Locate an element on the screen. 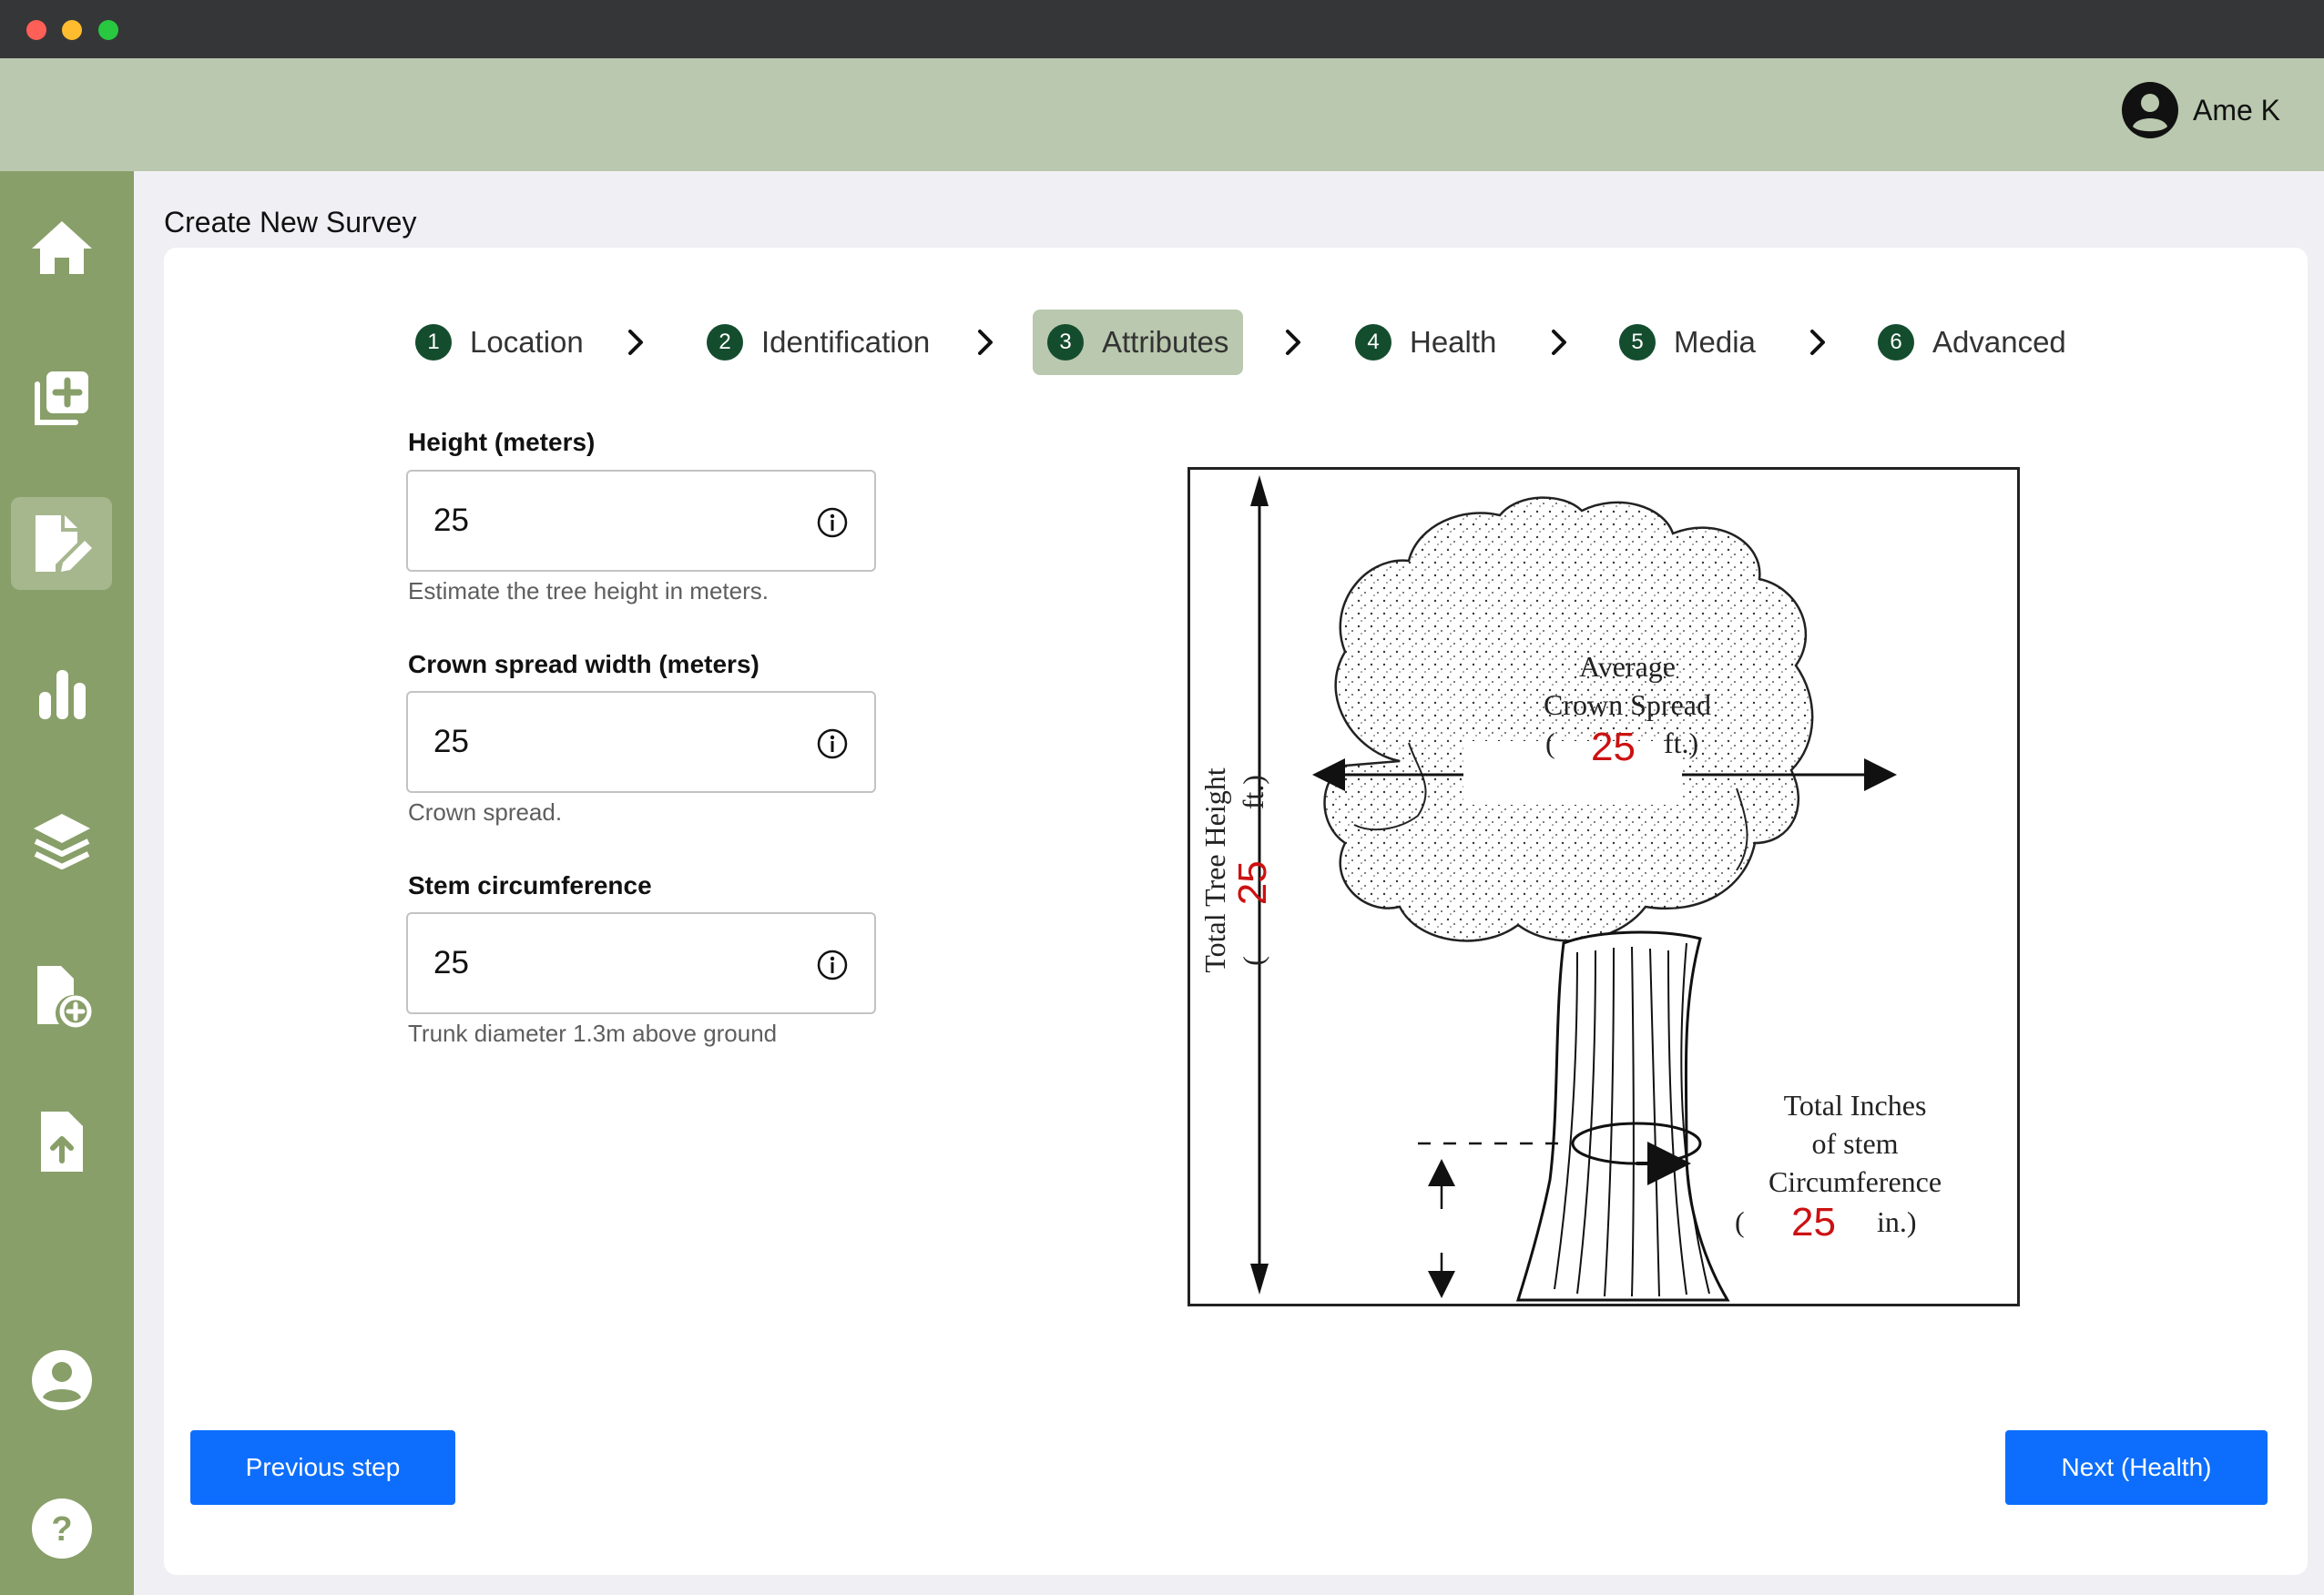 The width and height of the screenshot is (2324, 1595). file-plus-icon is located at coordinates (63, 997).